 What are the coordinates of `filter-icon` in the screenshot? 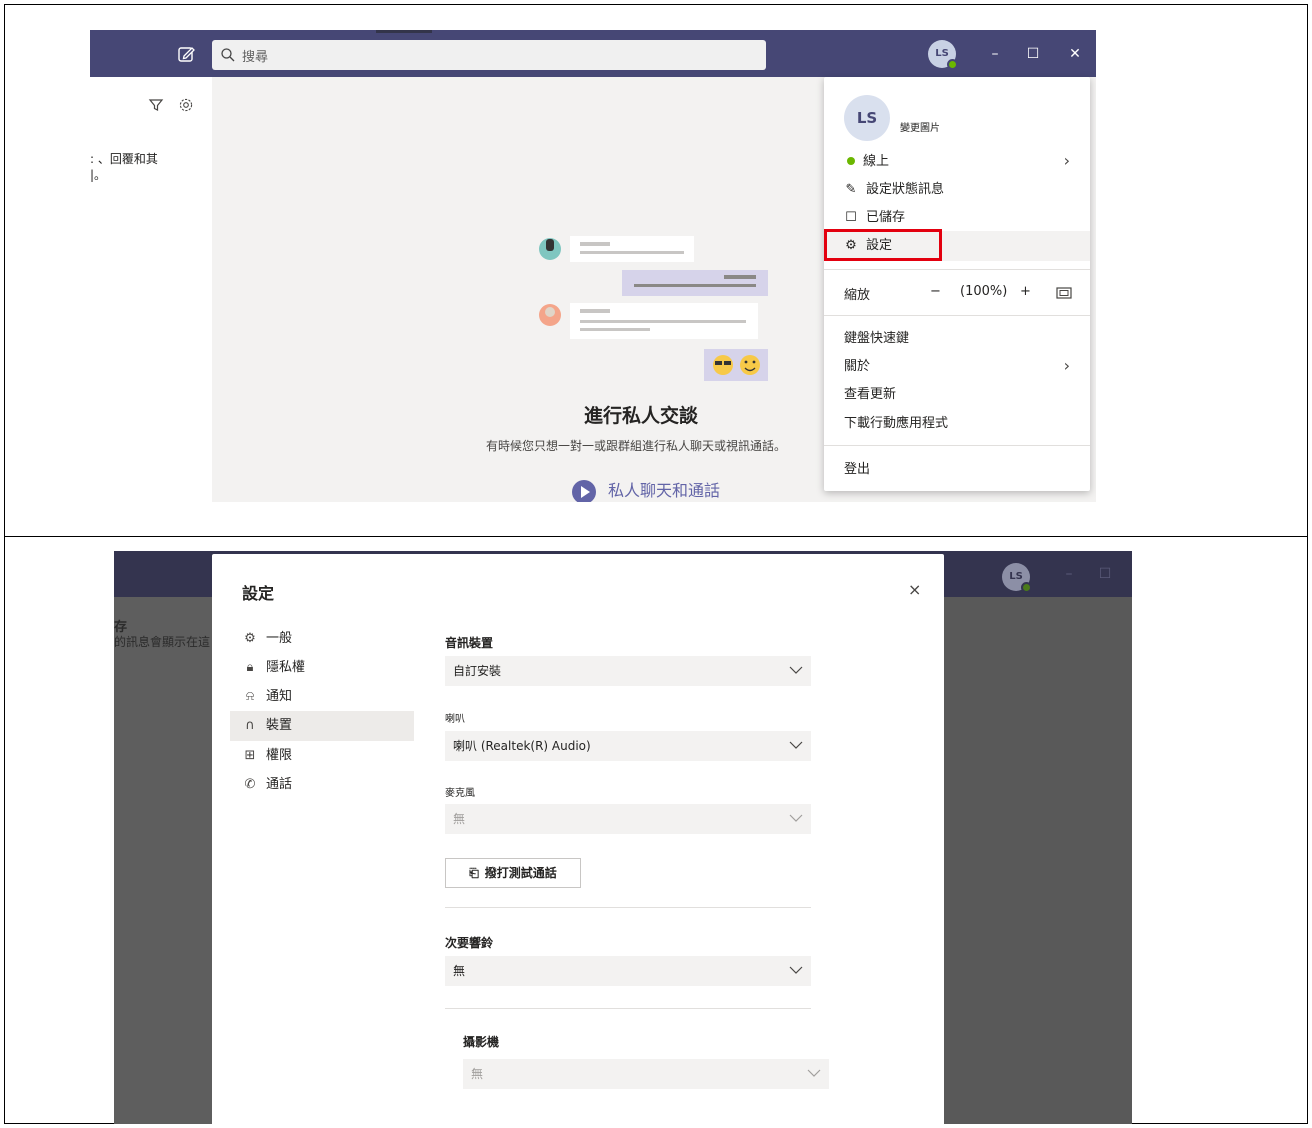 It's located at (156, 105).